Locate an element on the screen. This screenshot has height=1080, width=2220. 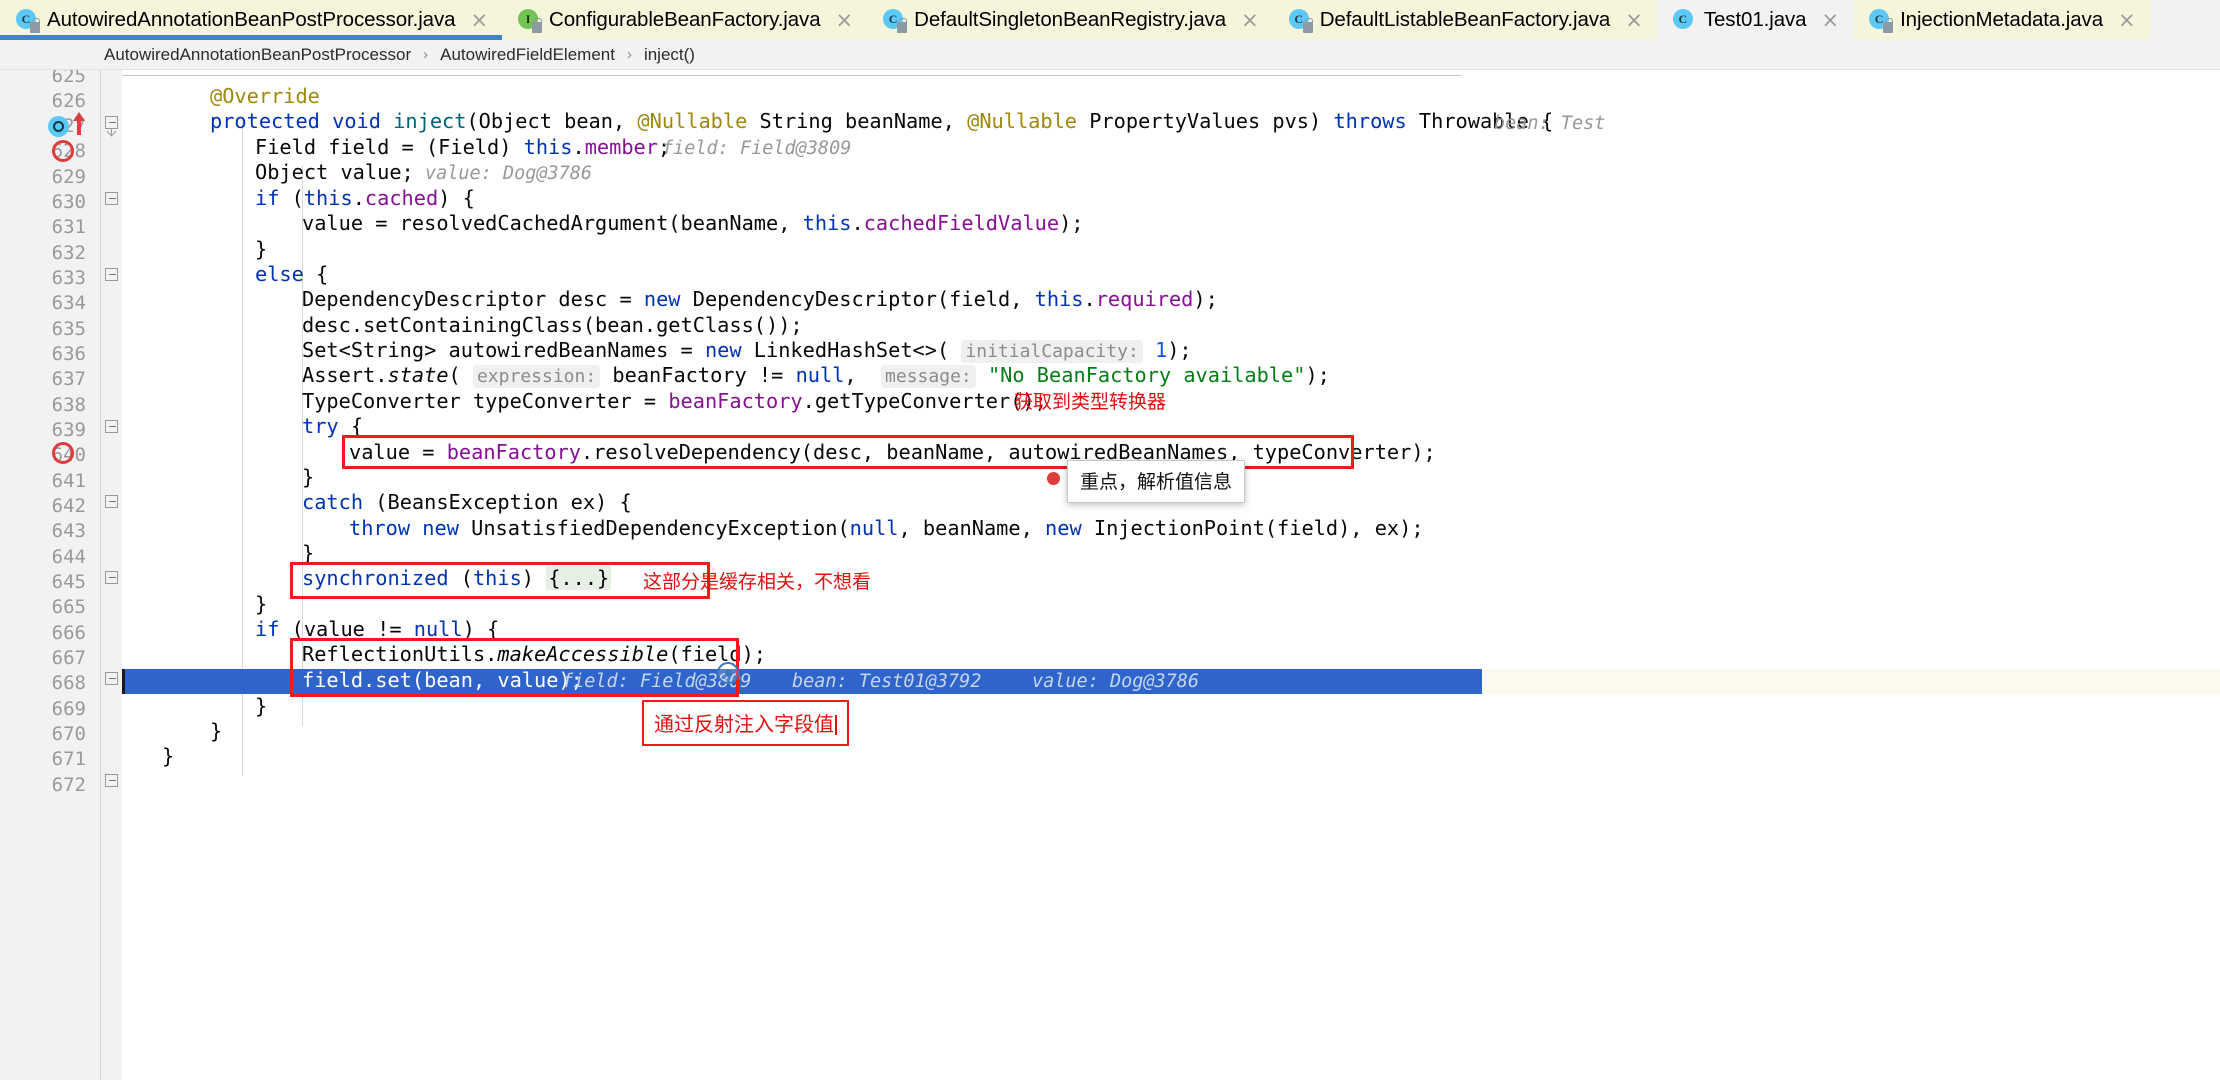
tab-defaultlistablebeanfactory: C DefaultListableBeanFactory.java × is located at coordinates (1464, 20).